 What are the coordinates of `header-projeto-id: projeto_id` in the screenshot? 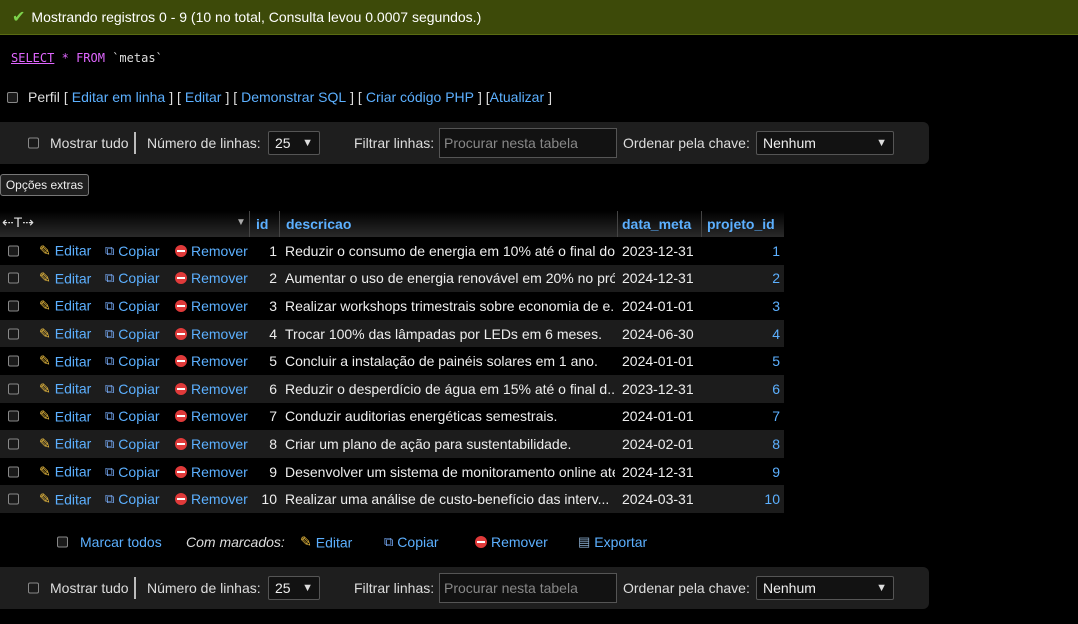 It's located at (741, 224).